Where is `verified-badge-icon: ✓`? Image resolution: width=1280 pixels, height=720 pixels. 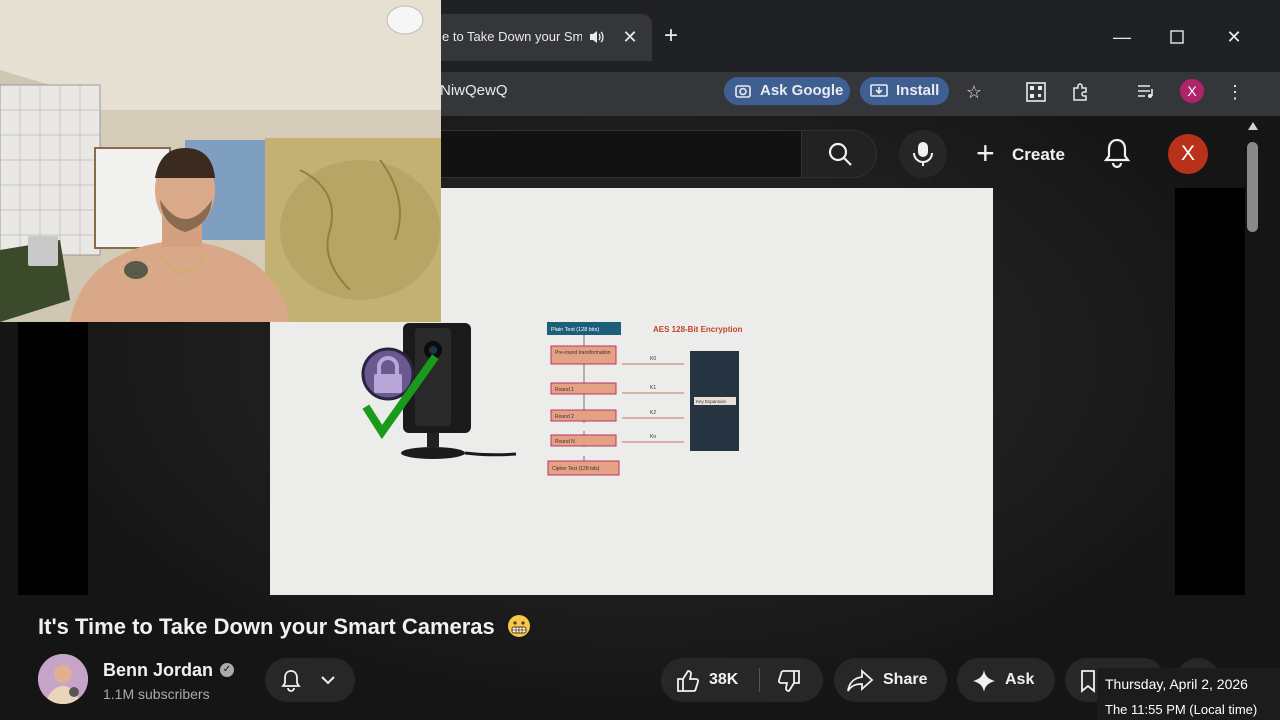 verified-badge-icon: ✓ is located at coordinates (227, 670).